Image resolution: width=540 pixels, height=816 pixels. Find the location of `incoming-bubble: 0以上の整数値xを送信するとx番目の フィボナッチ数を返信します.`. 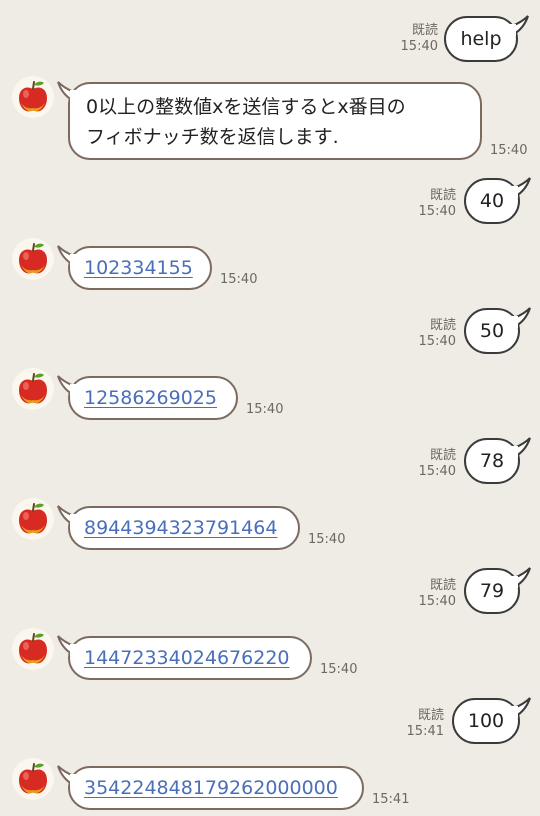

incoming-bubble: 0以上の整数値xを送信するとx番目の フィボナッチ数を返信します. is located at coordinates (269, 120).